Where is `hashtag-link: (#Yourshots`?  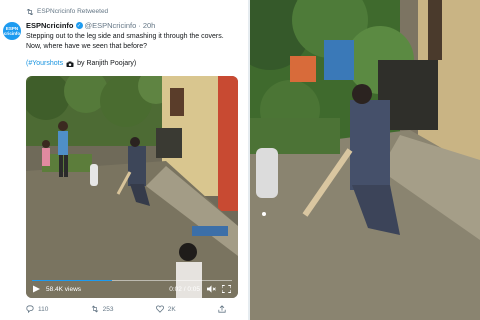 hashtag-link: (#Yourshots is located at coordinates (44, 63).